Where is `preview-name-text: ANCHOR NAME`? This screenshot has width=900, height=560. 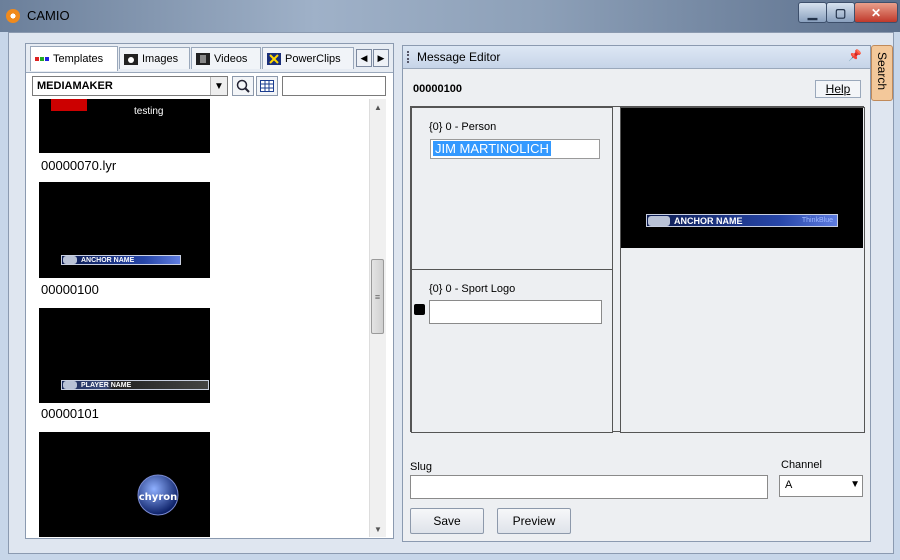 preview-name-text: ANCHOR NAME is located at coordinates (708, 220).